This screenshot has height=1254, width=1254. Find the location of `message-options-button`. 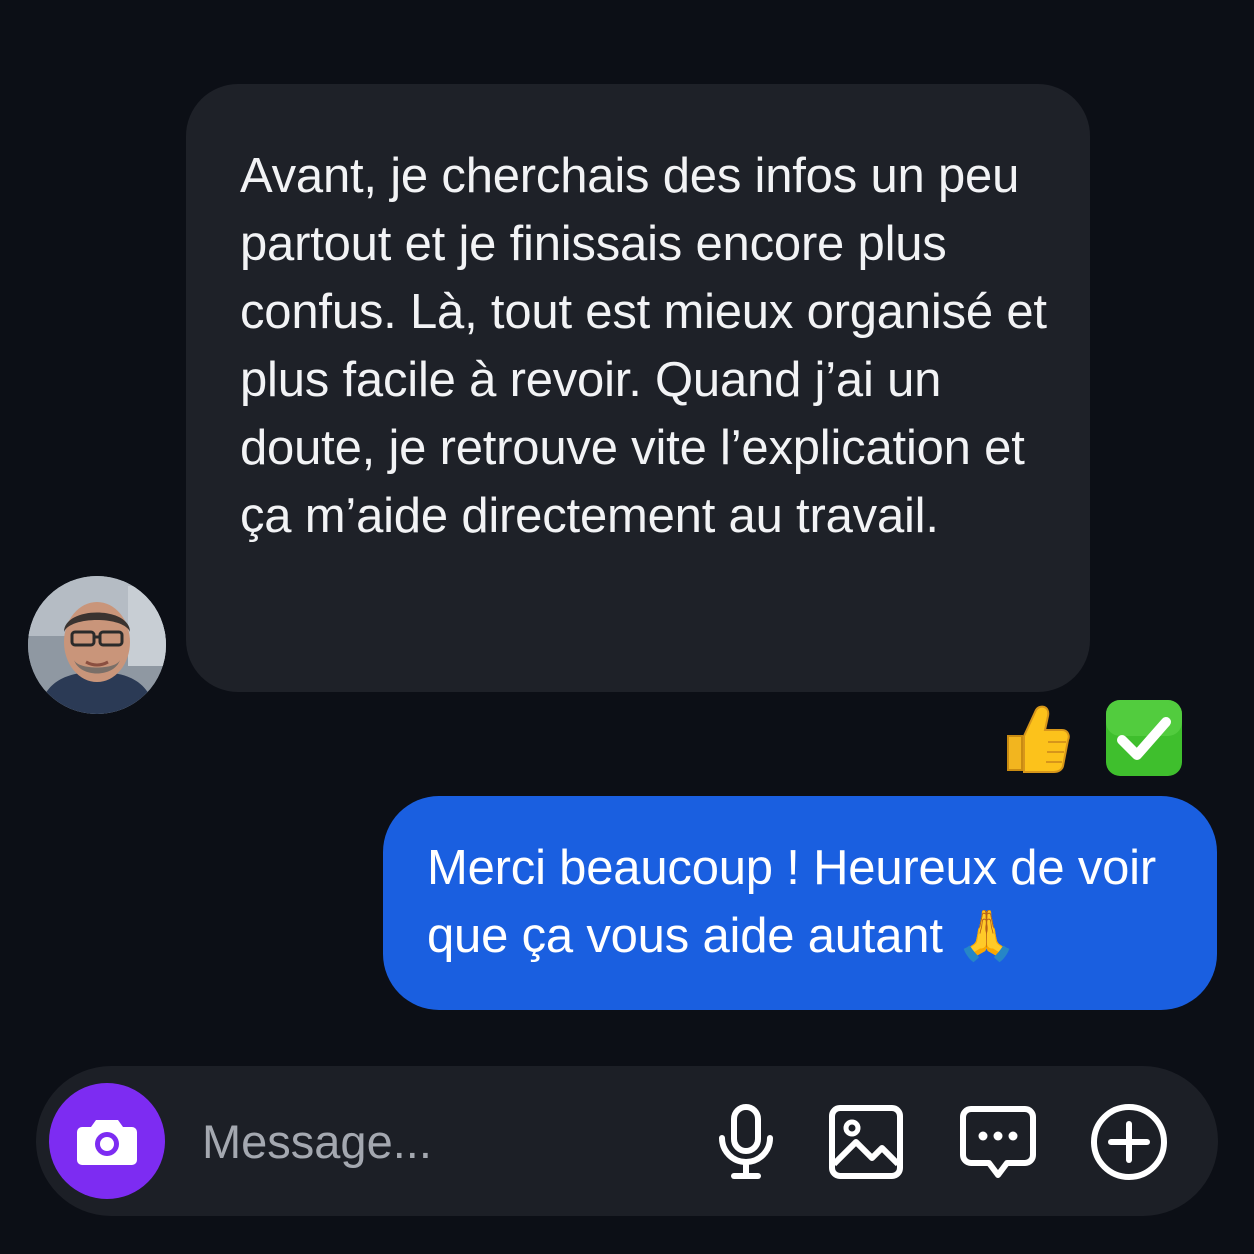

message-options-button is located at coordinates (998, 1142).